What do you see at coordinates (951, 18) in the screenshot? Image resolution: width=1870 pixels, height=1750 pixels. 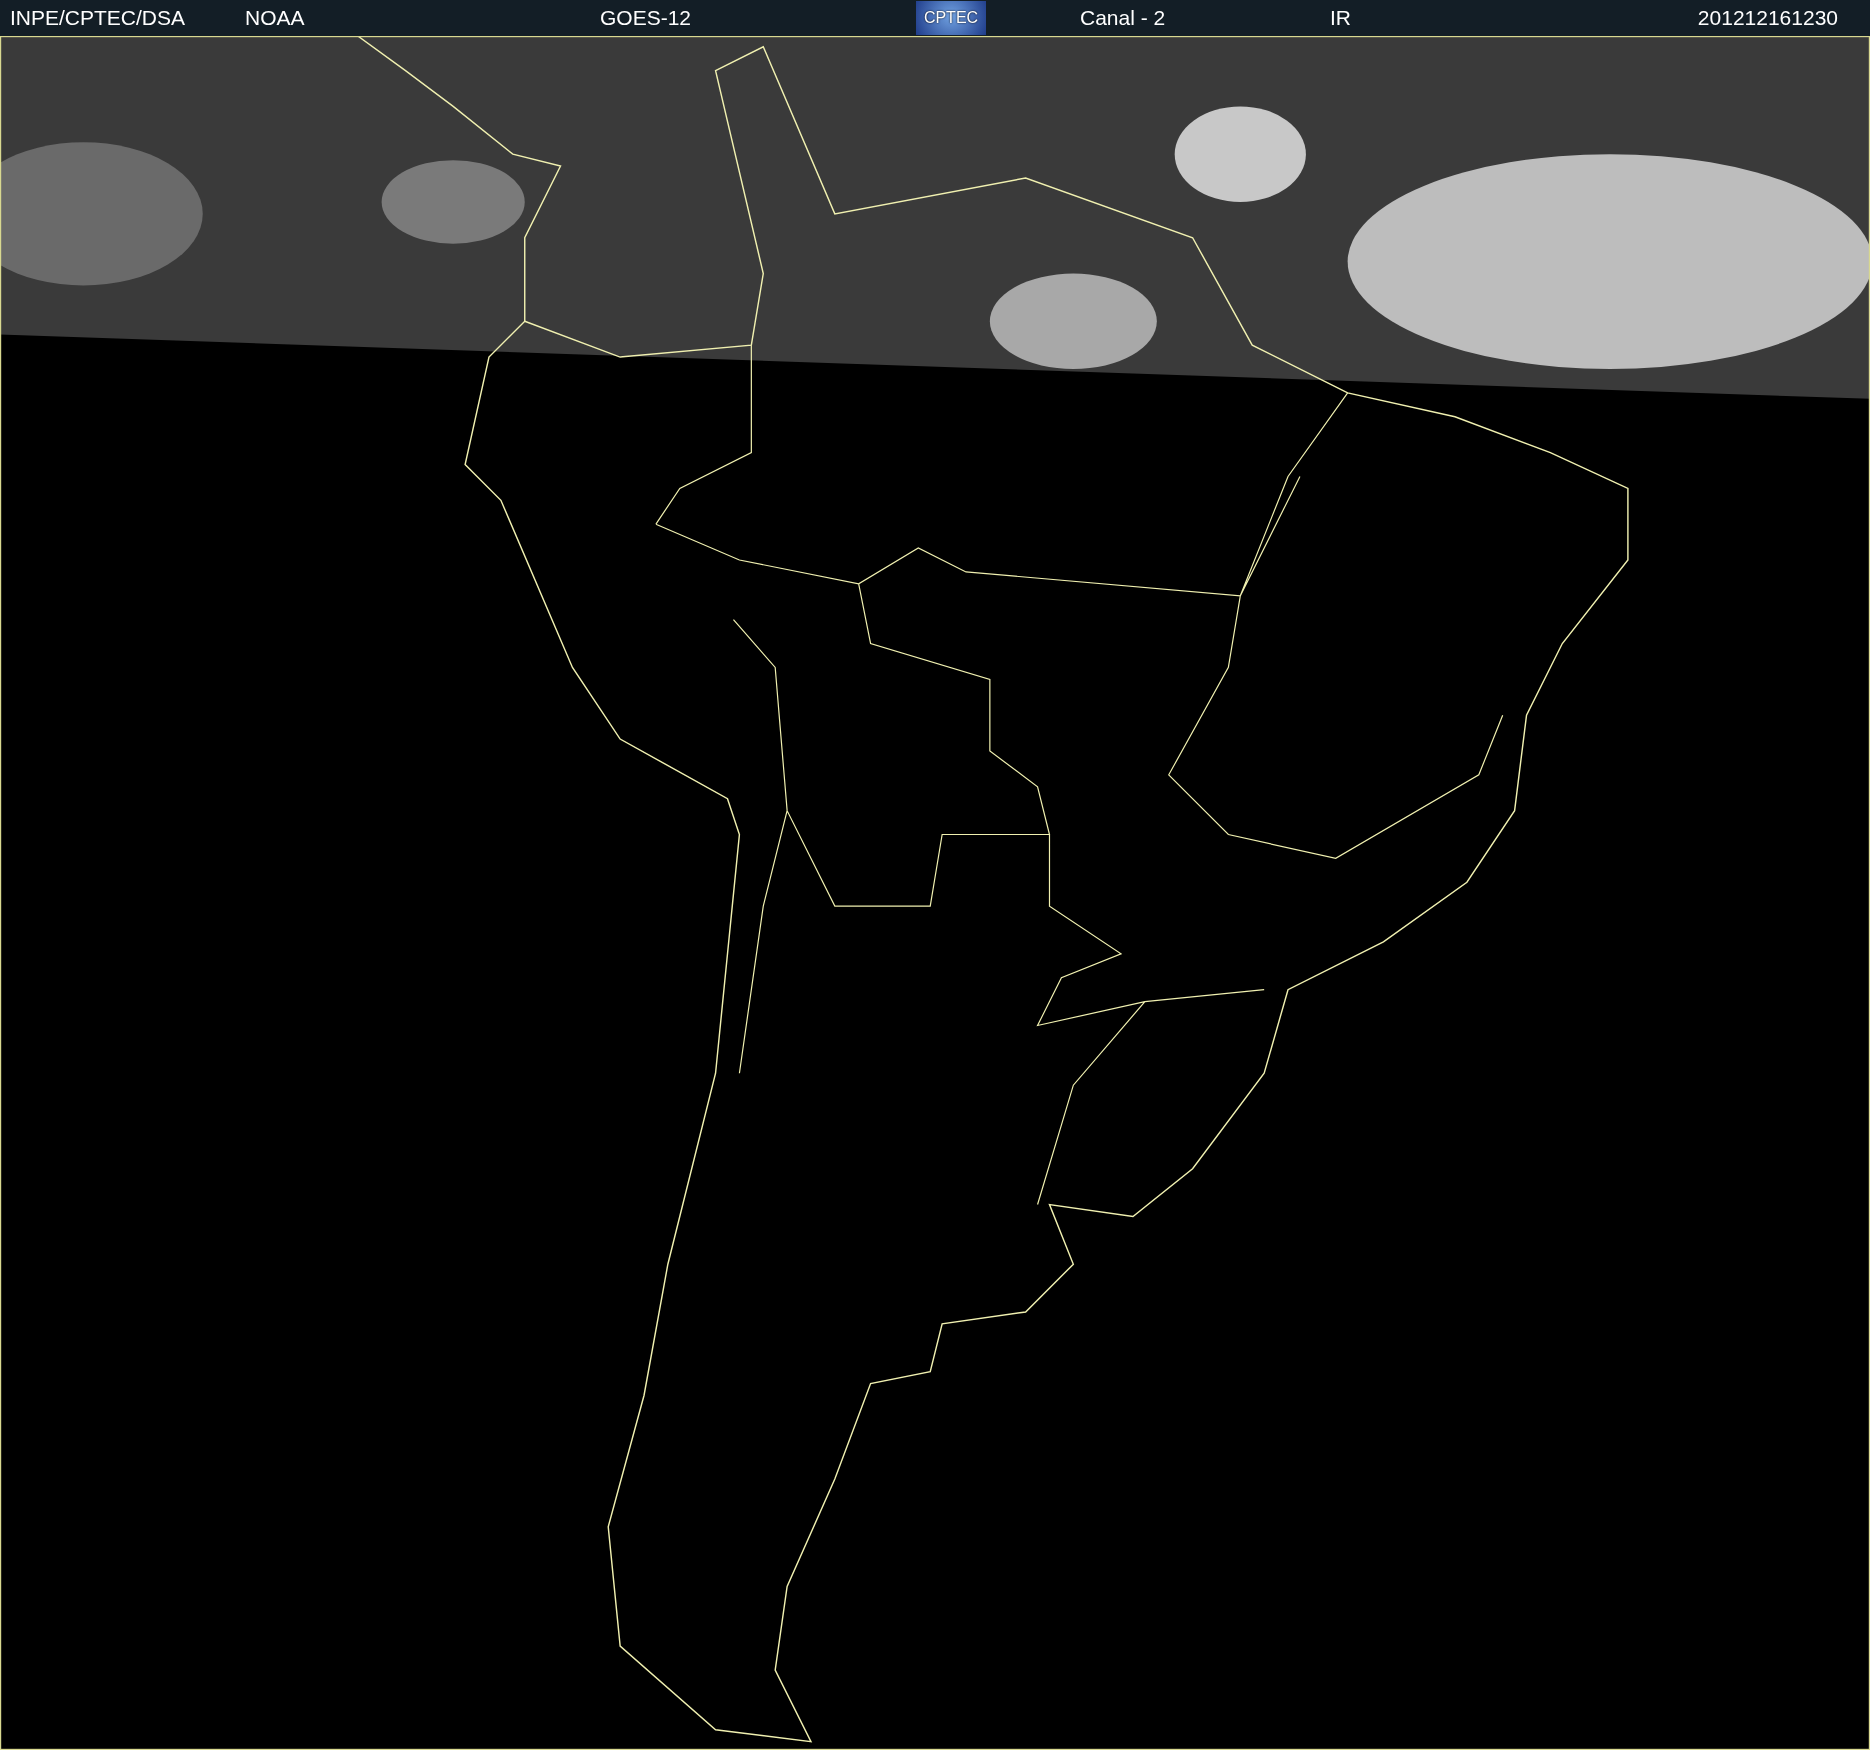 I see `logo-badge: CPTEC` at bounding box center [951, 18].